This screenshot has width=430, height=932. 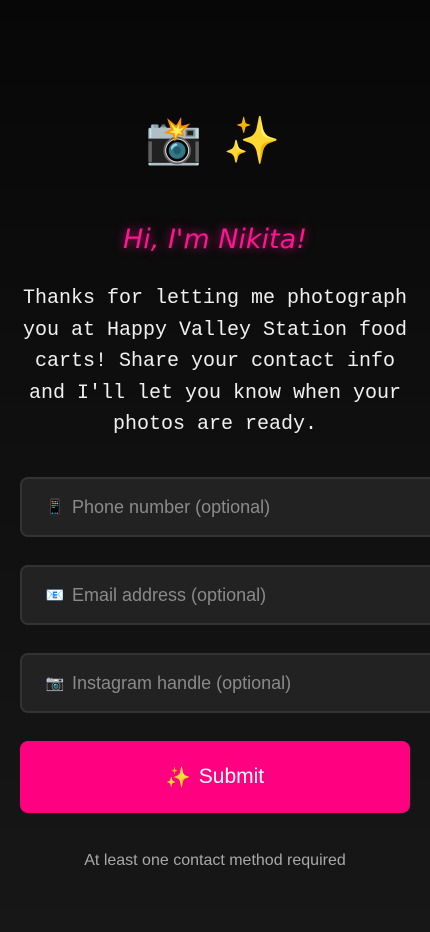 I want to click on submit-button: ✨ Submit, so click(x=215, y=777).